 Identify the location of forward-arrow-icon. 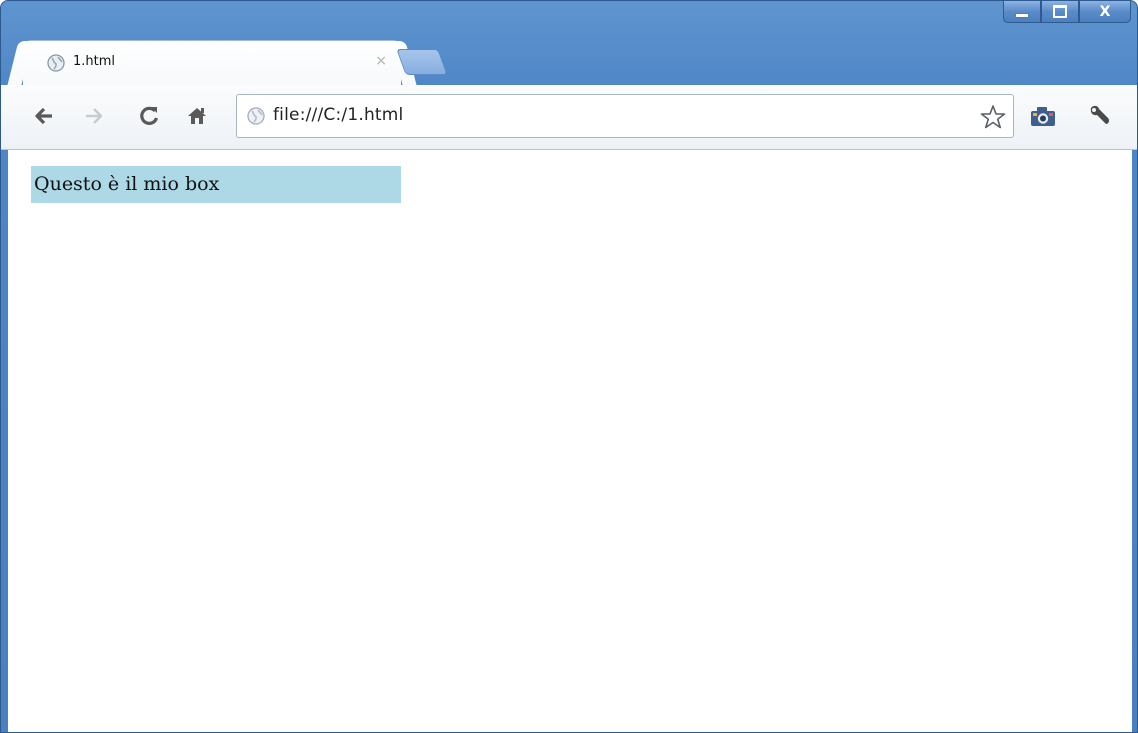
(94, 116).